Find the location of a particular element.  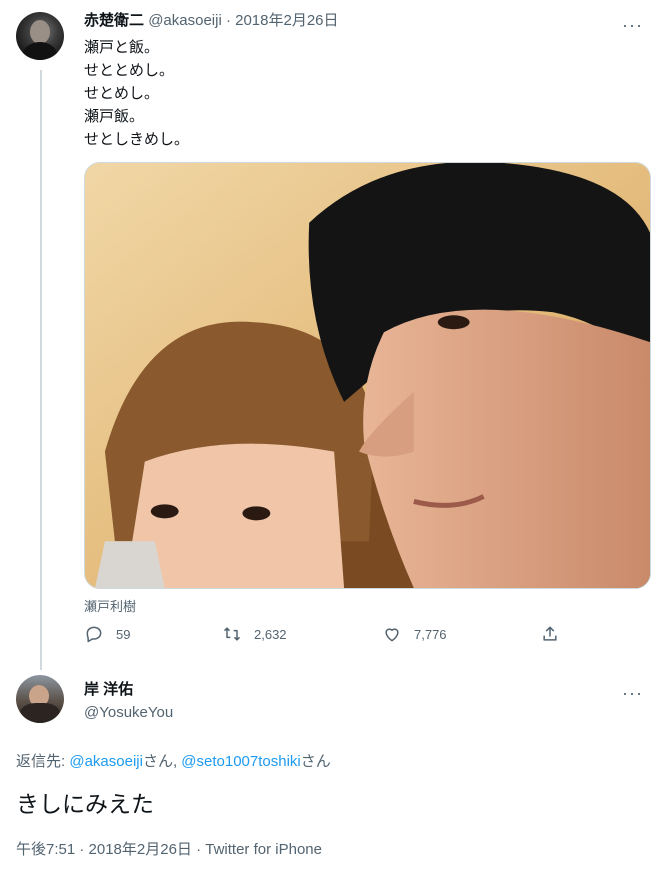

handle: @akasoeiji is located at coordinates (185, 20).